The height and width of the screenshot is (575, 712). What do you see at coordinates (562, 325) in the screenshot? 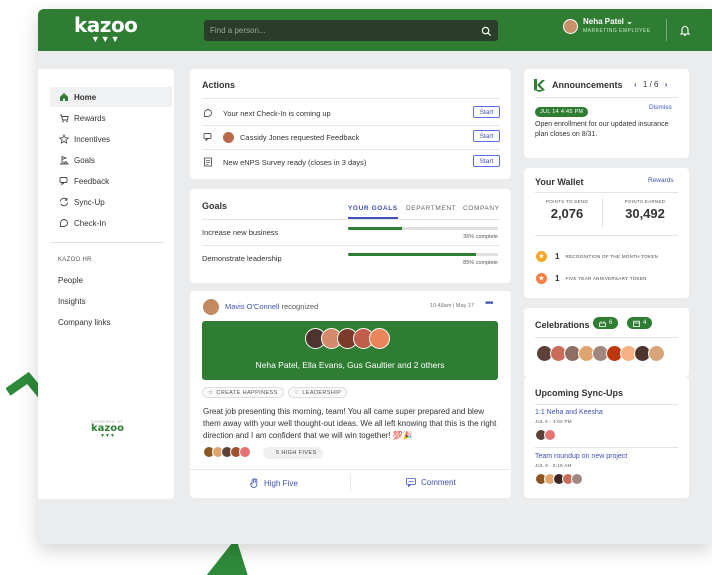
I see `celebrations-title: Celebrations` at bounding box center [562, 325].